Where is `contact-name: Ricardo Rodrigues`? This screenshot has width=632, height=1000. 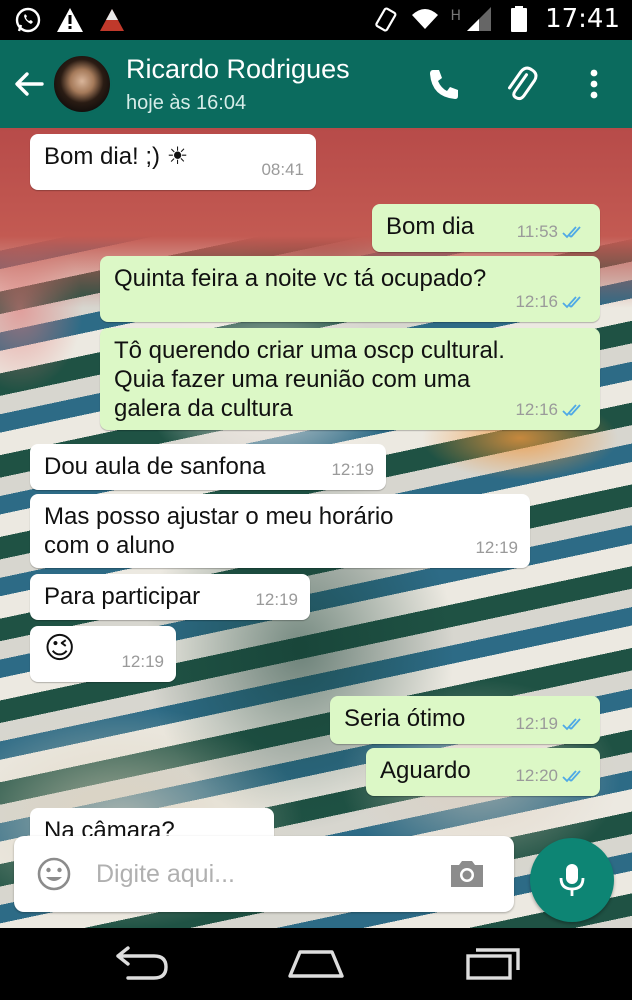 contact-name: Ricardo Rodrigues is located at coordinates (238, 69).